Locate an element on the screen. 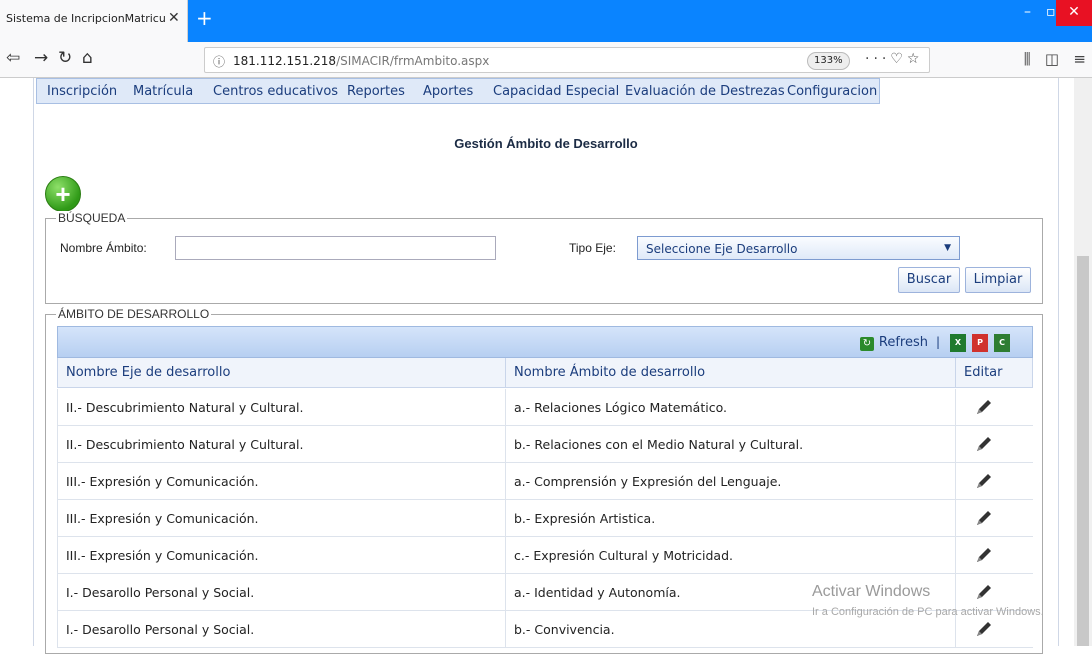 The image size is (1092, 654). menu-item-centros-educativos: Centros educativos is located at coordinates (275, 91).